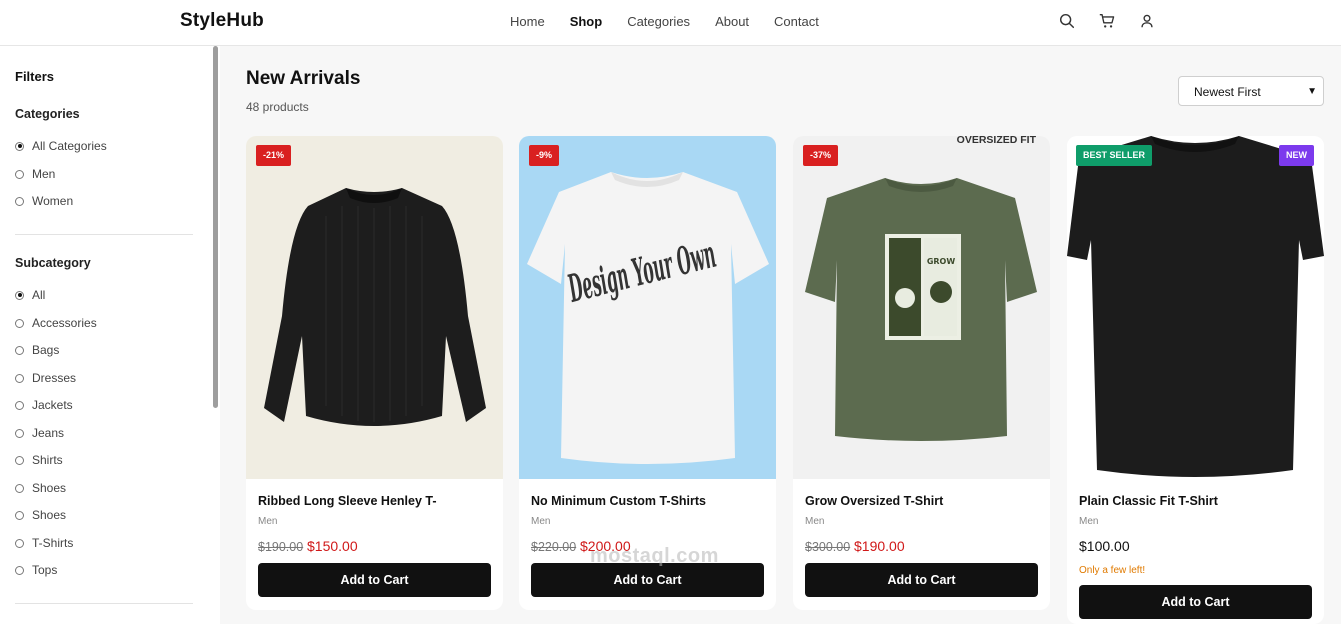 This screenshot has width=1341, height=624. I want to click on green-tshirt-image: GROW, so click(921, 309).